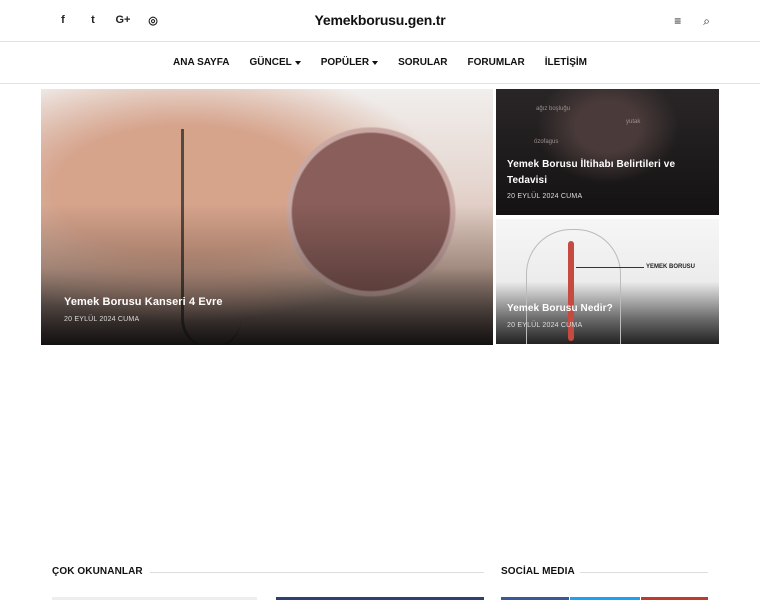  What do you see at coordinates (706, 21) in the screenshot?
I see `search-icon: ⌕` at bounding box center [706, 21].